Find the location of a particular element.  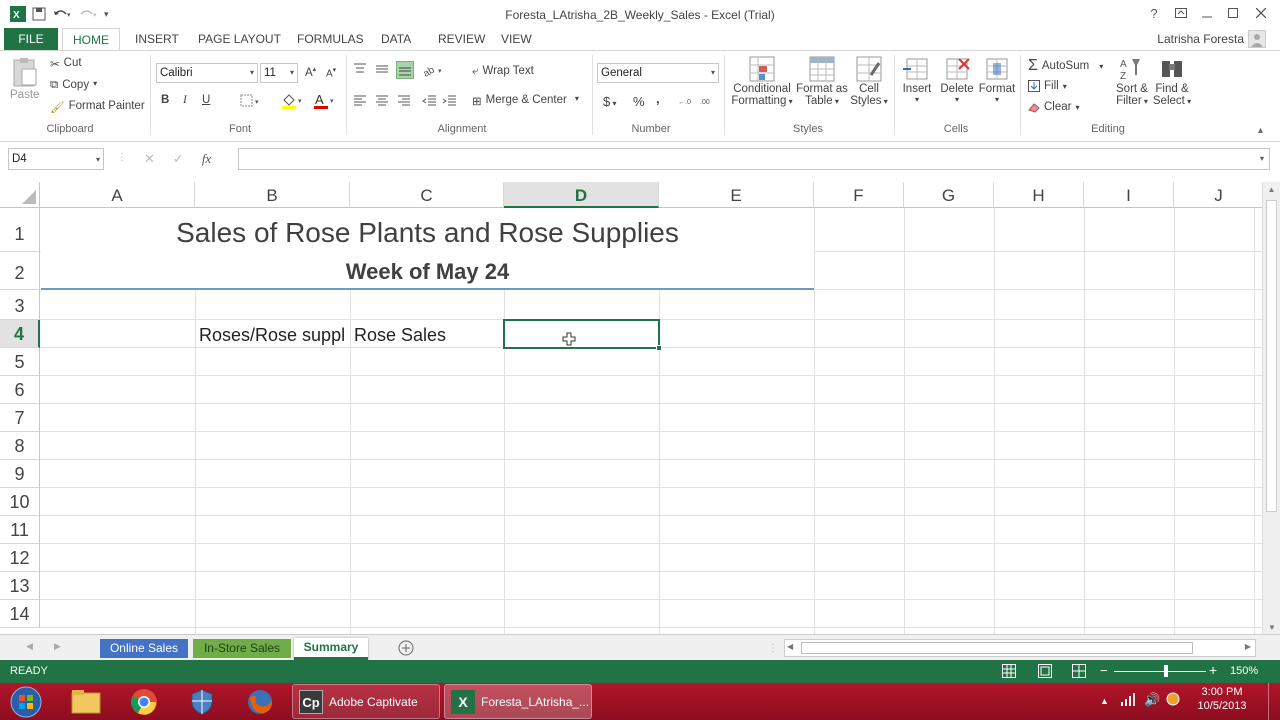

font-color-icon: A ▾ is located at coordinates (325, 101).